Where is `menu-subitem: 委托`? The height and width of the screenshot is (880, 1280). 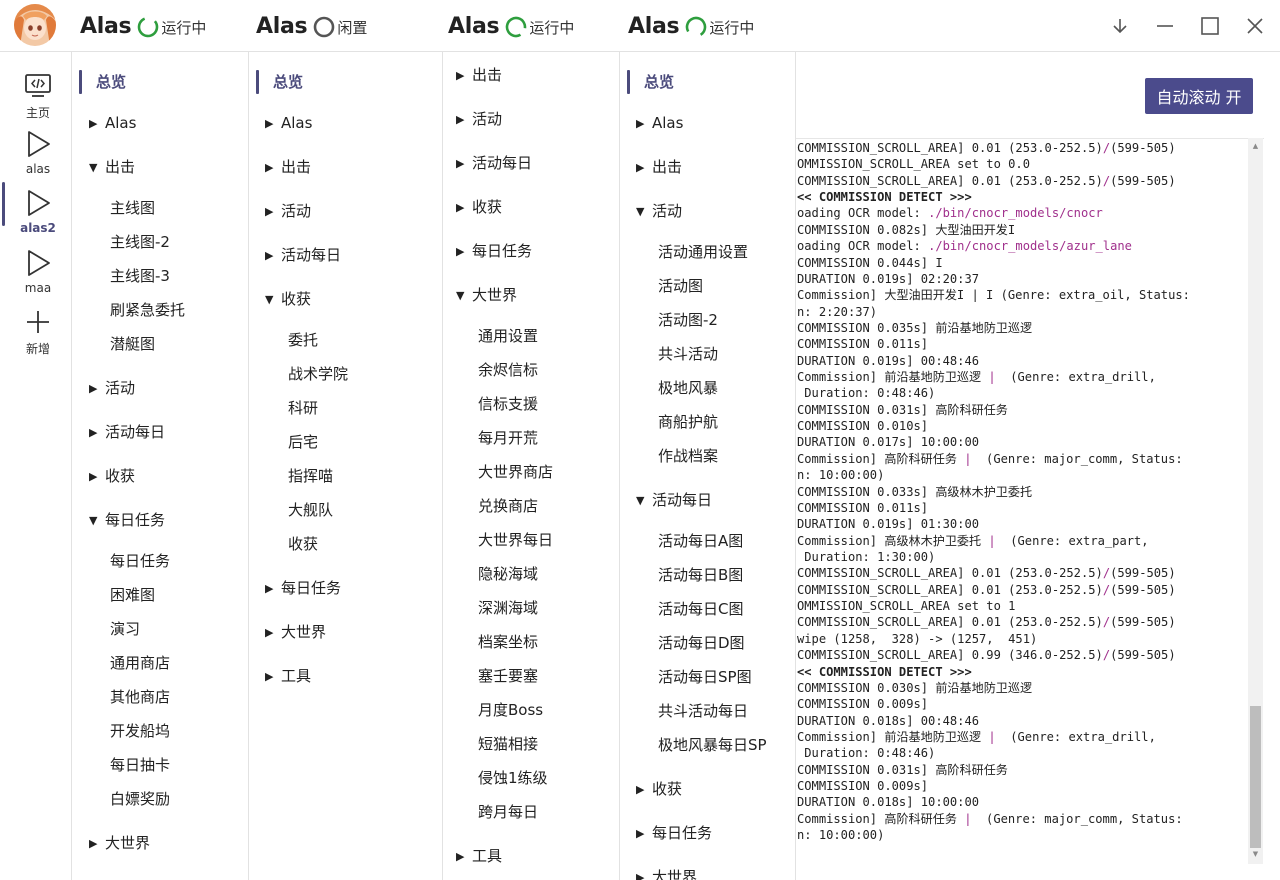
menu-subitem: 委托 is located at coordinates (303, 340).